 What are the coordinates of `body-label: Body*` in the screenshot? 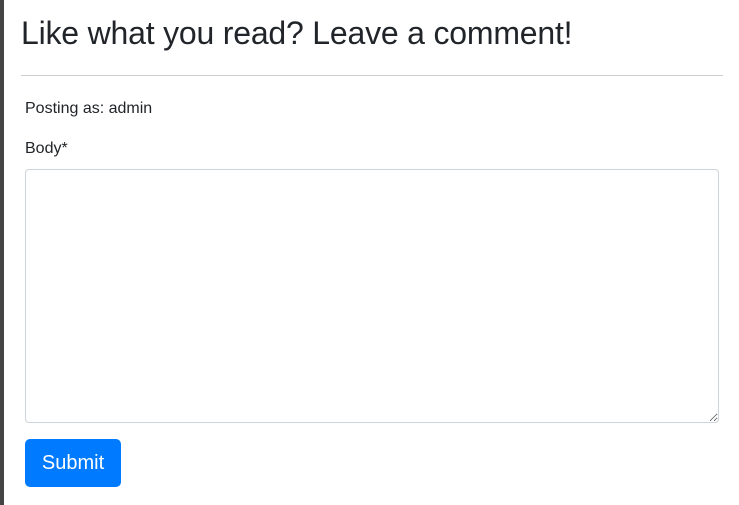 It's located at (46, 148).